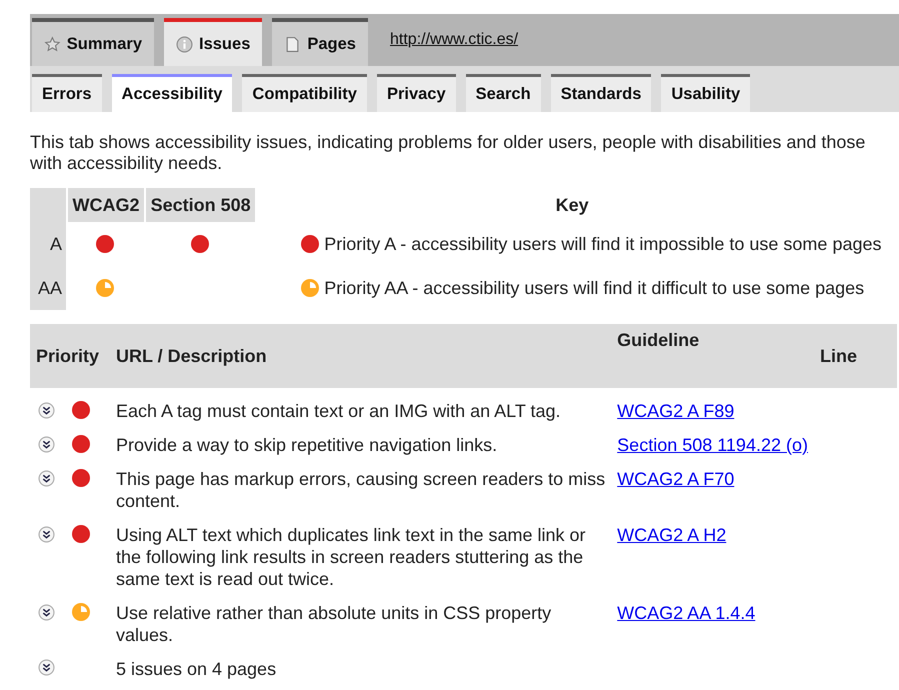 The height and width of the screenshot is (690, 899). What do you see at coordinates (448, 153) in the screenshot?
I see `intro-text: This tab shows accessibility issues, indicating problems for older users, people with disabilities and those with accessibility needs.` at bounding box center [448, 153].